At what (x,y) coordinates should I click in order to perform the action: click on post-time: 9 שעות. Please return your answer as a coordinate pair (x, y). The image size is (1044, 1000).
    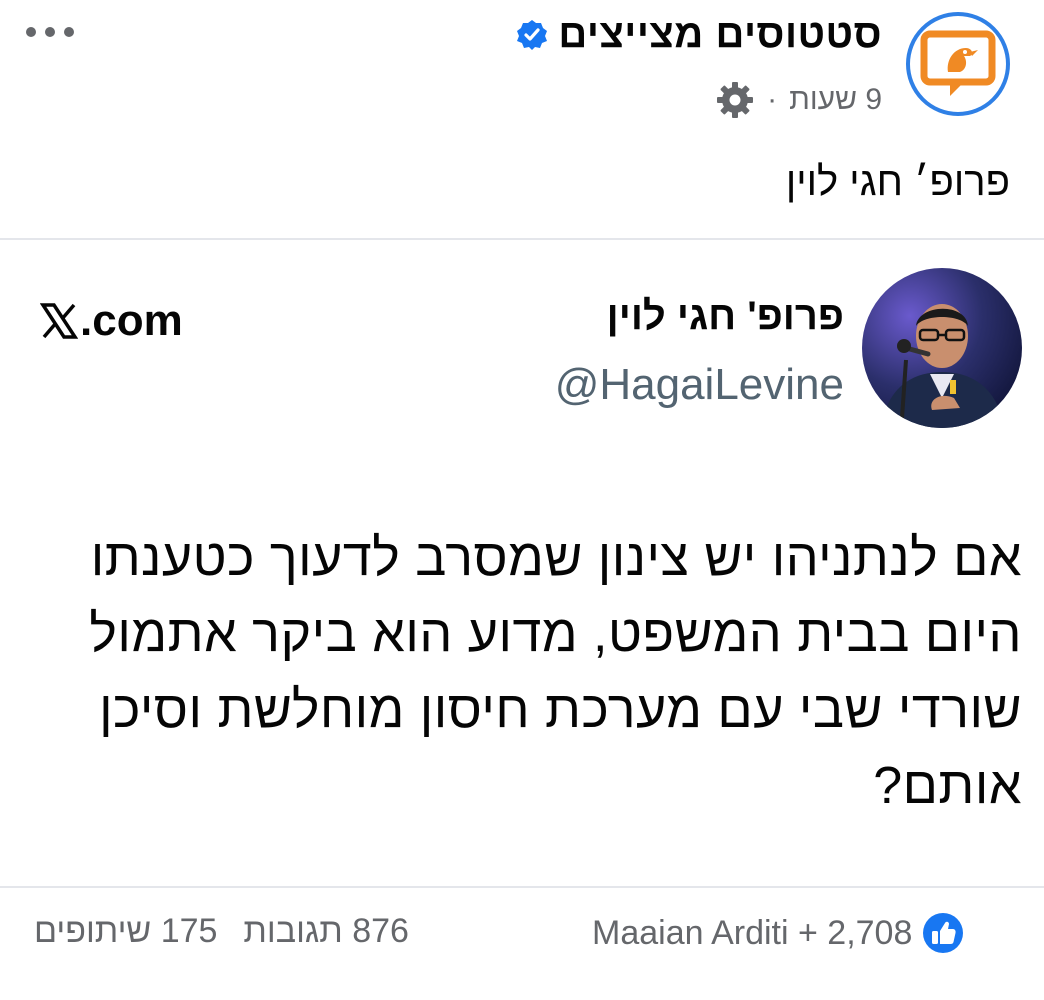
    Looking at the image, I should click on (835, 100).